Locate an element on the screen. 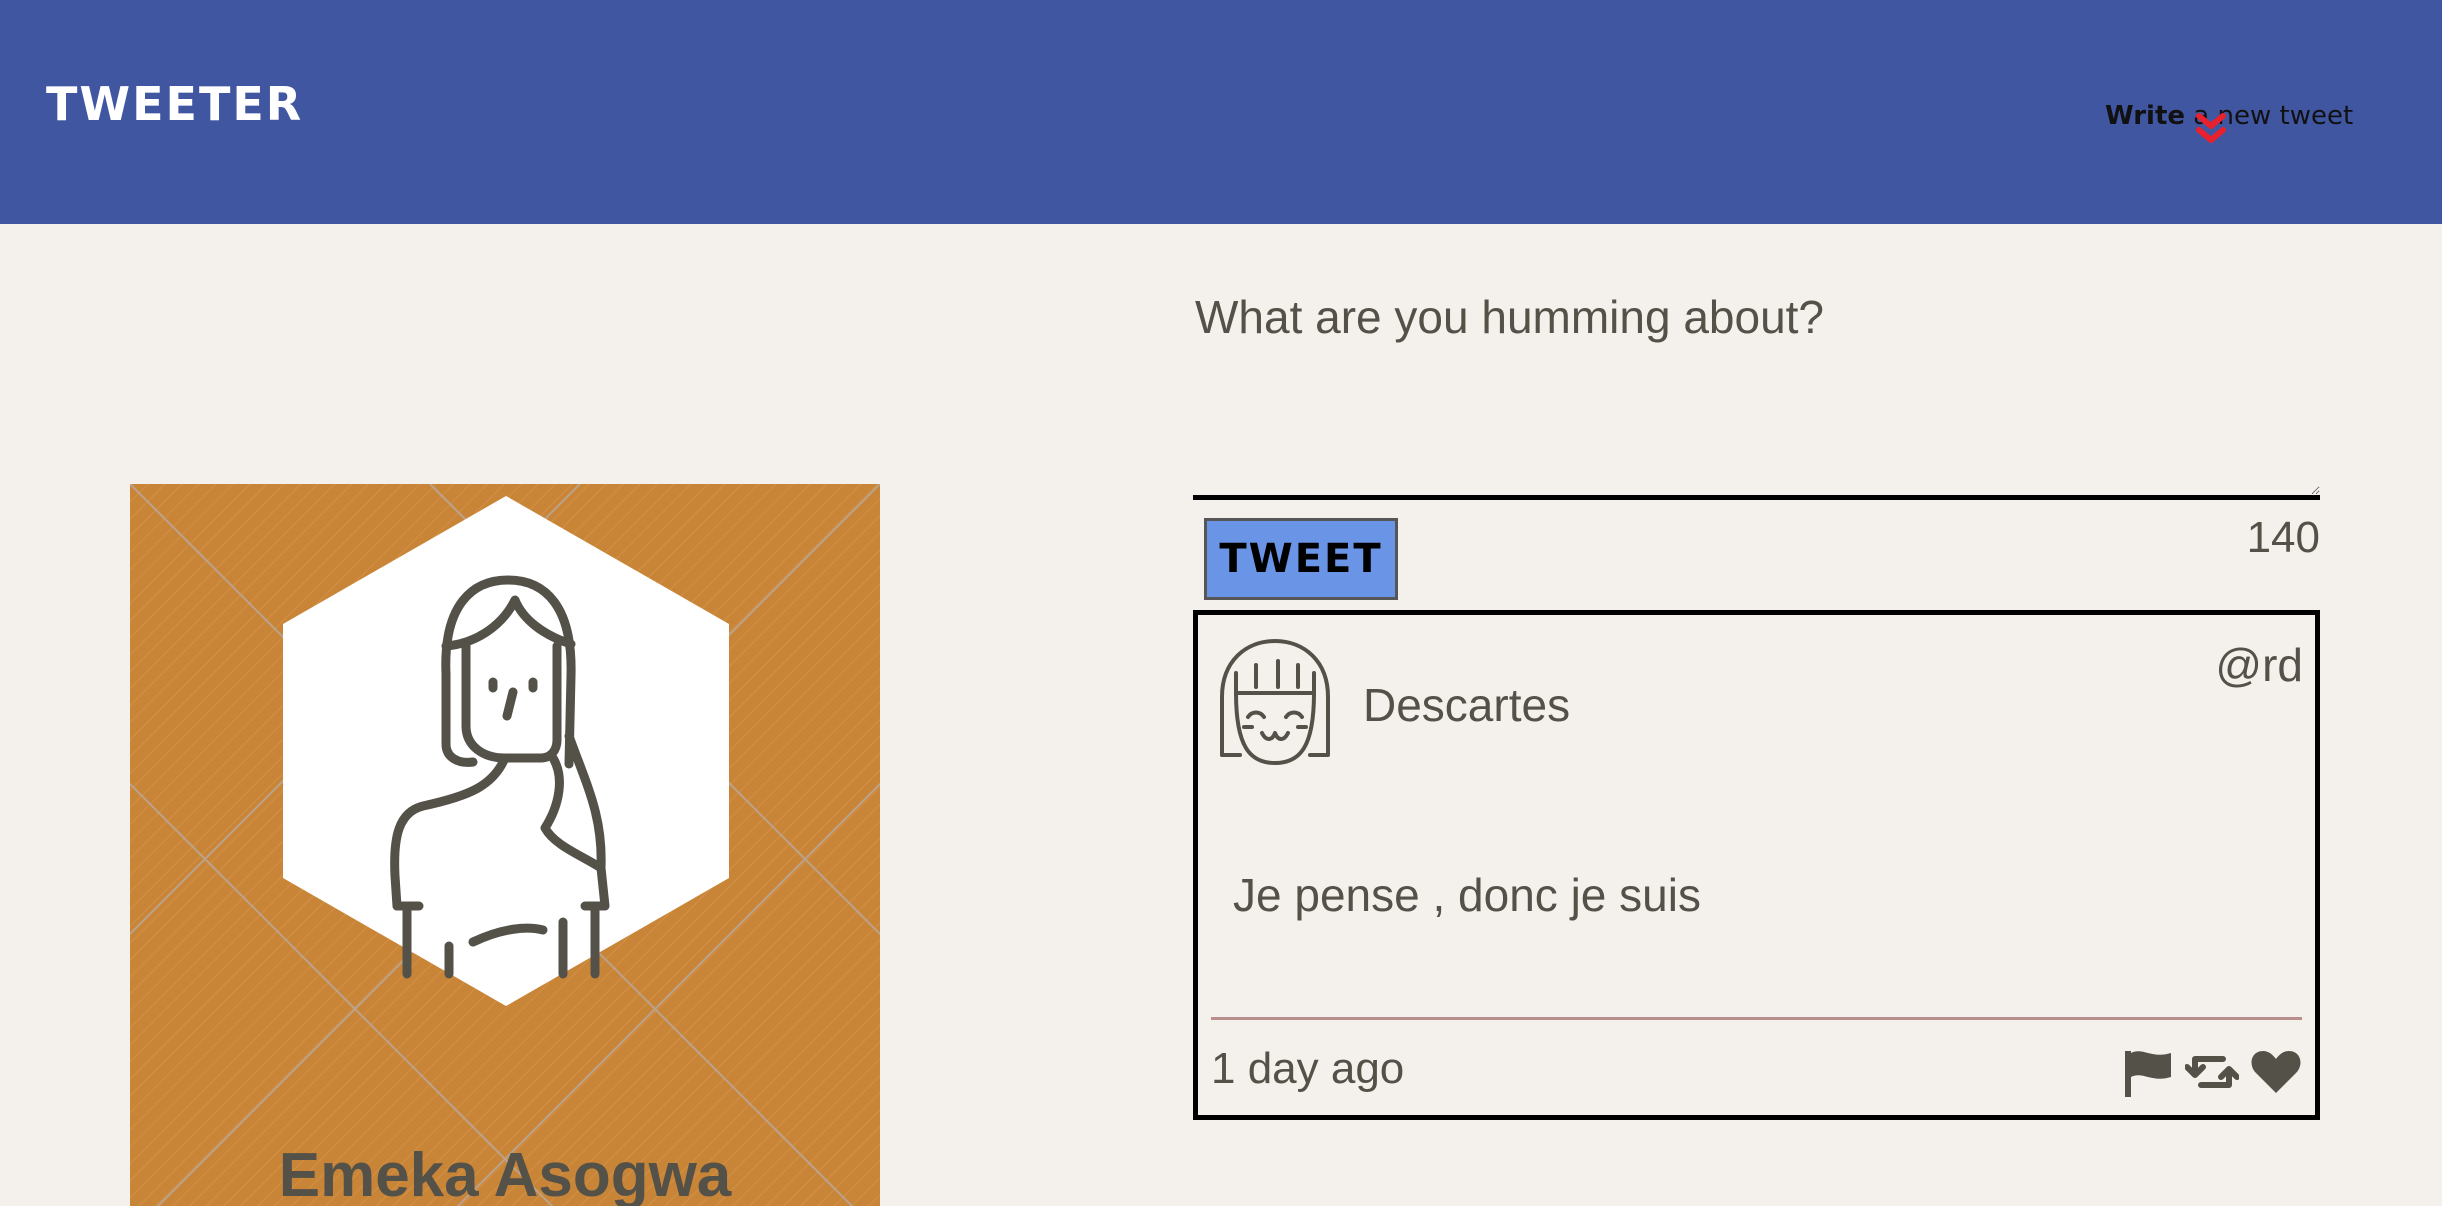 The width and height of the screenshot is (2442, 1206). profile-name: Emeka Asogwa is located at coordinates (505, 1173).